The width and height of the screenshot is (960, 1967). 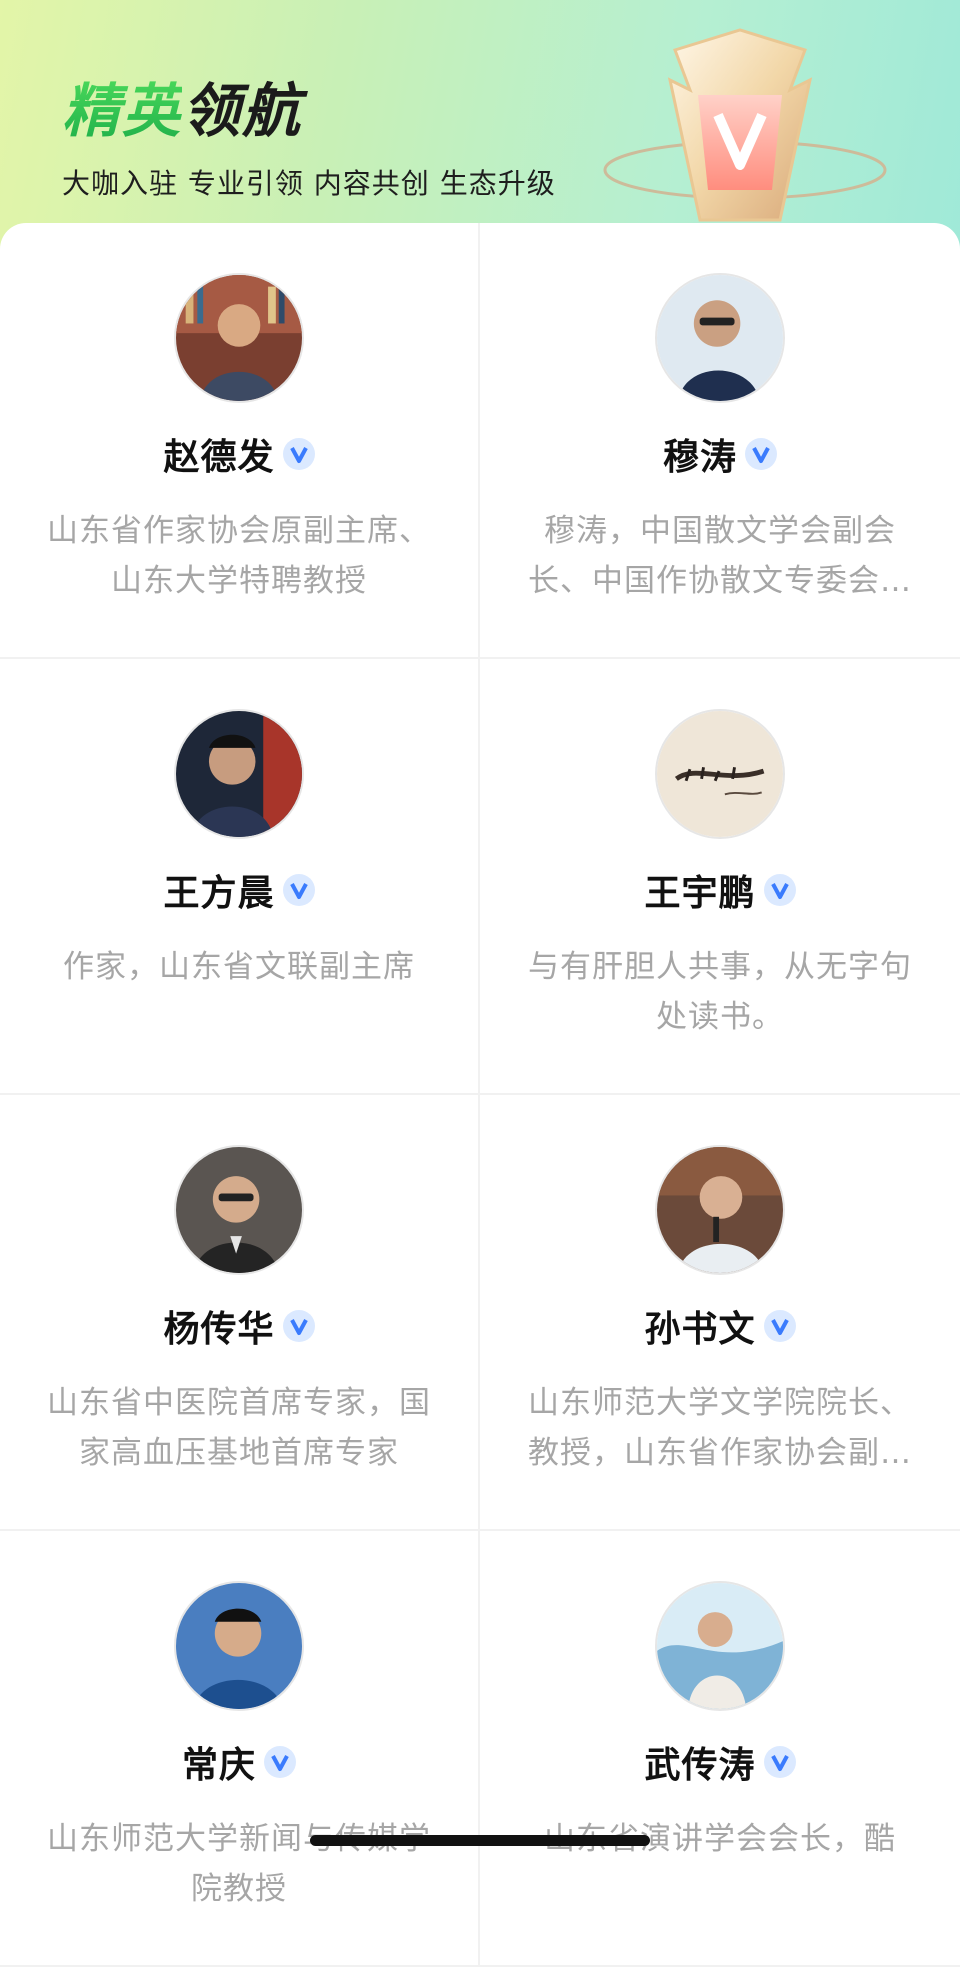 What do you see at coordinates (219, 1329) in the screenshot?
I see `expert-name: 杨传华` at bounding box center [219, 1329].